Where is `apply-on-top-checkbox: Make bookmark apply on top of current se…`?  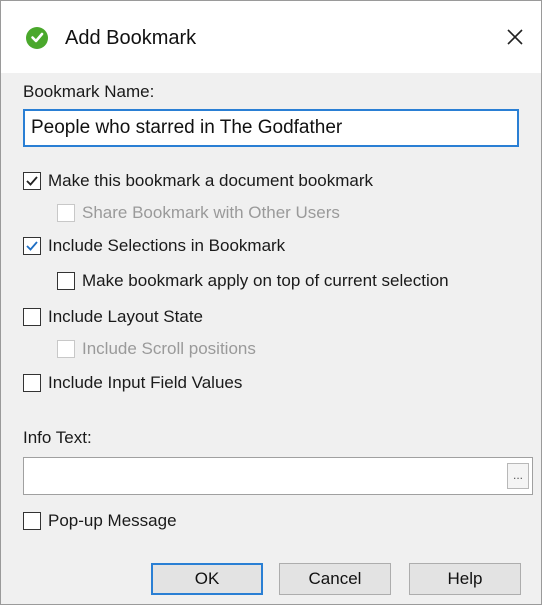
apply-on-top-checkbox: Make bookmark apply on top of current se… is located at coordinates (253, 281).